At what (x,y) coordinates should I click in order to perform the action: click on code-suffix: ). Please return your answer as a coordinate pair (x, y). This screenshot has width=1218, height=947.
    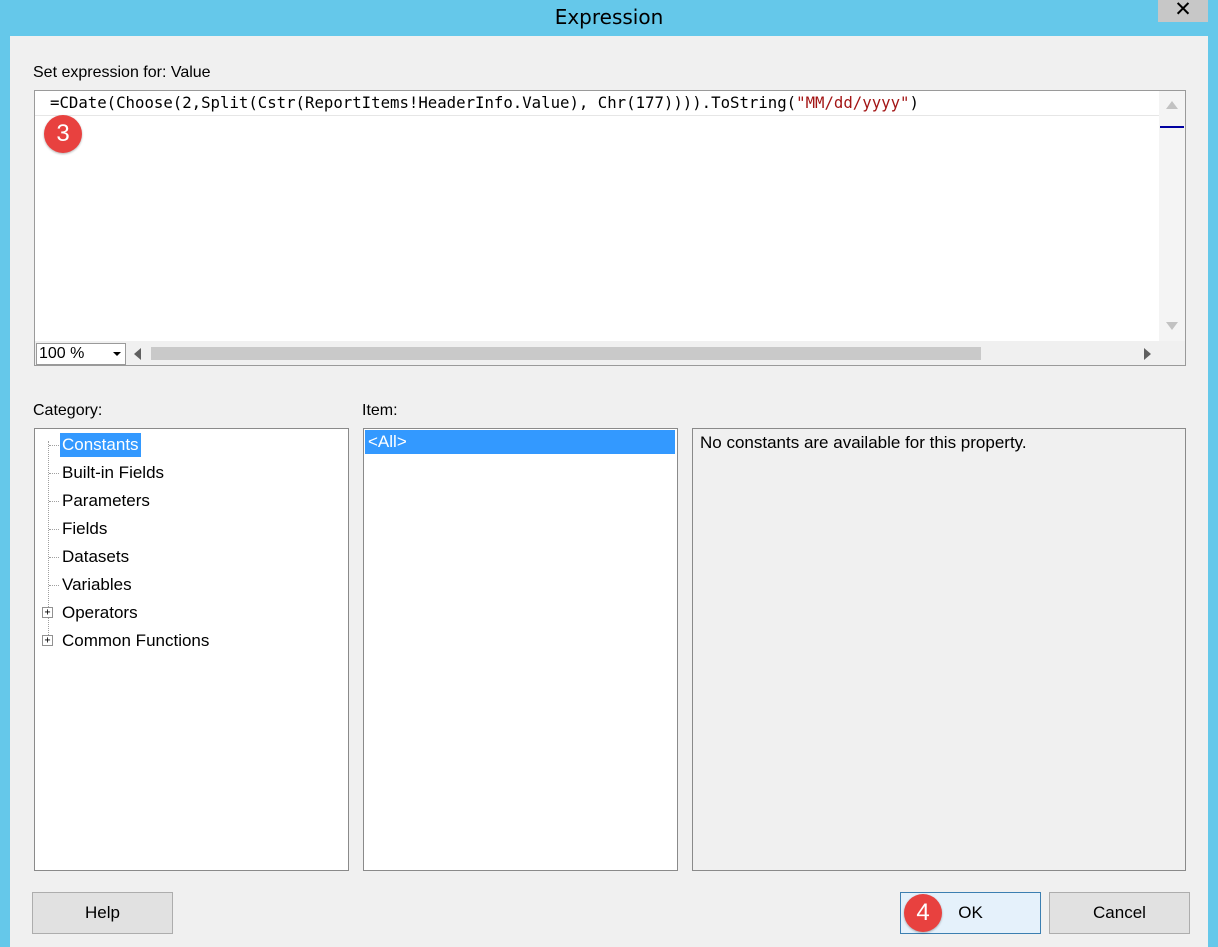
    Looking at the image, I should click on (914, 102).